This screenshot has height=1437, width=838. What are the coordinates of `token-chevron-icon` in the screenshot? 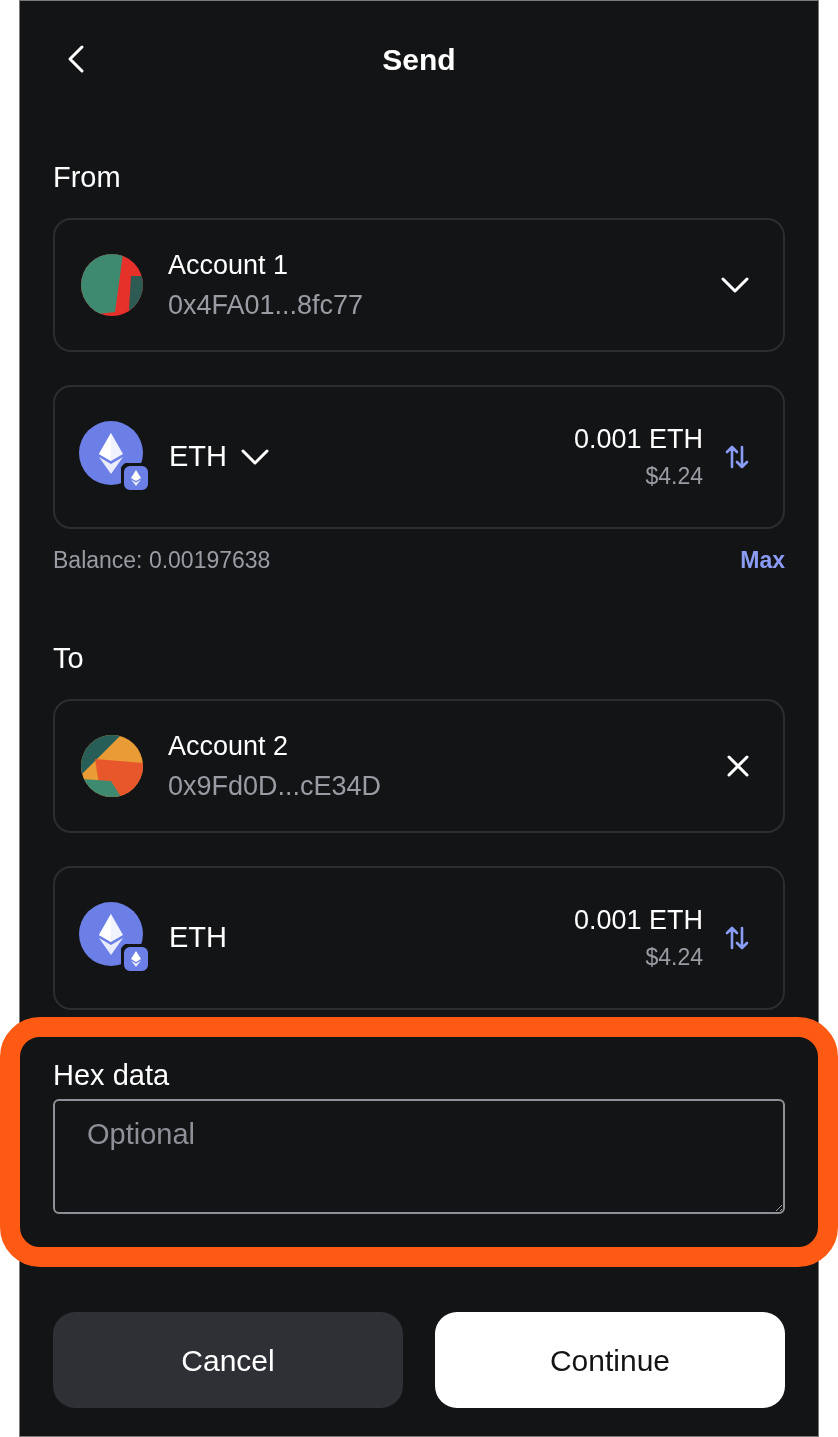 It's located at (255, 457).